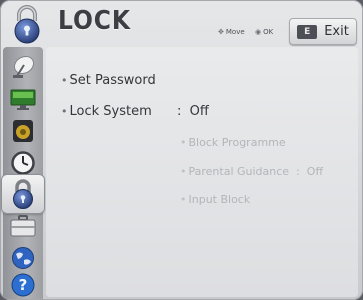 This screenshot has width=363, height=300. I want to click on ok-hint-label: OK, so click(268, 32).